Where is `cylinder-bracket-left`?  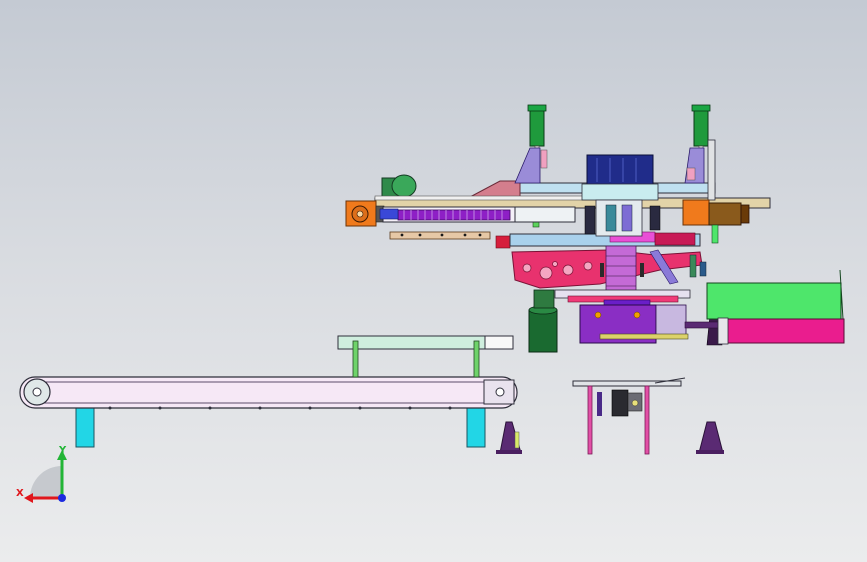 cylinder-bracket-left is located at coordinates (527, 165).